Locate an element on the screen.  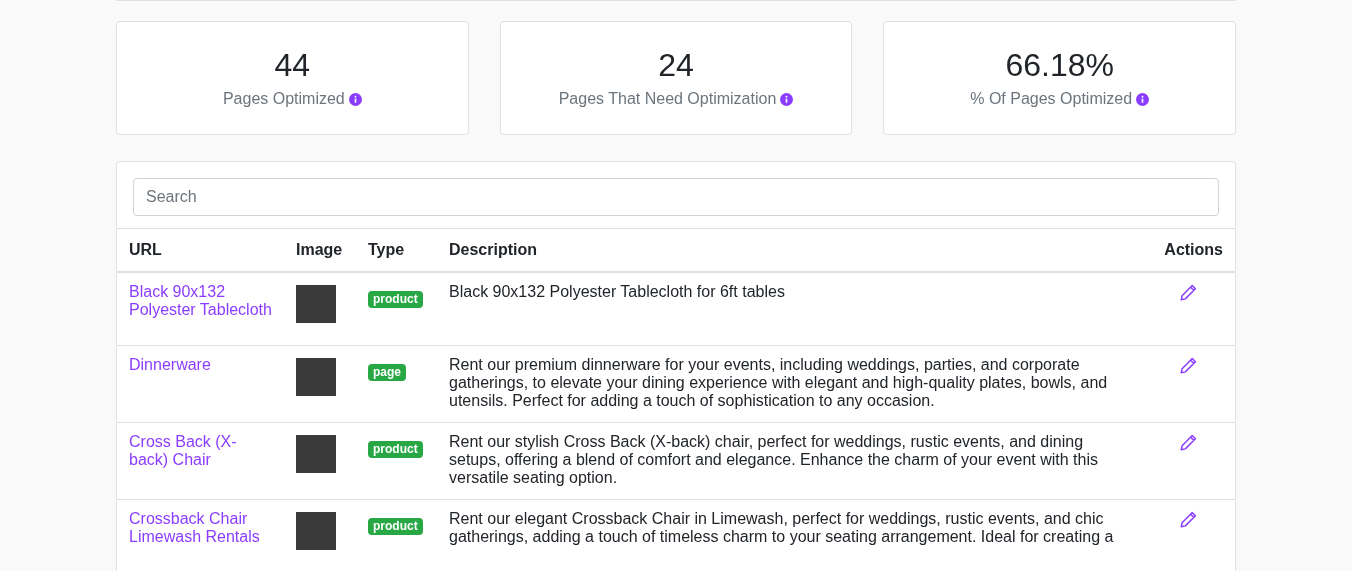
stat-value: 24 is located at coordinates (676, 65).